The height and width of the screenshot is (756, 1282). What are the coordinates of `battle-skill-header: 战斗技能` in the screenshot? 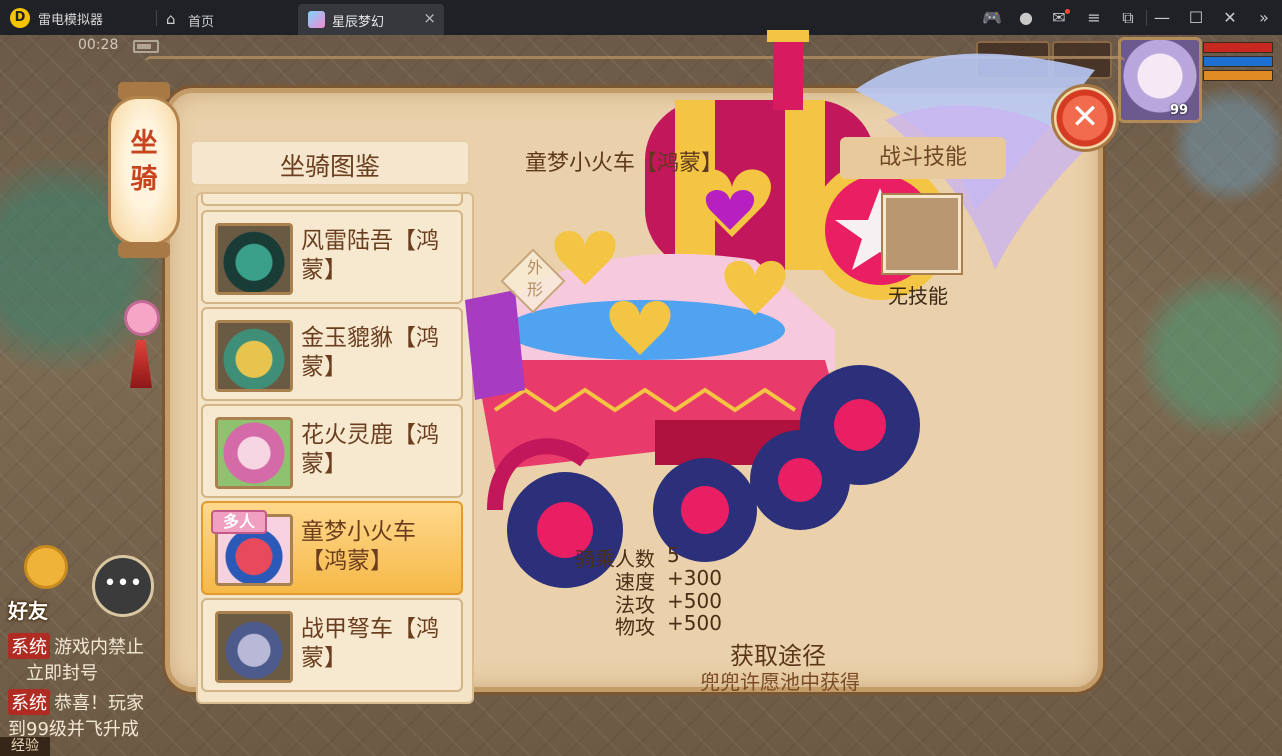 It's located at (923, 158).